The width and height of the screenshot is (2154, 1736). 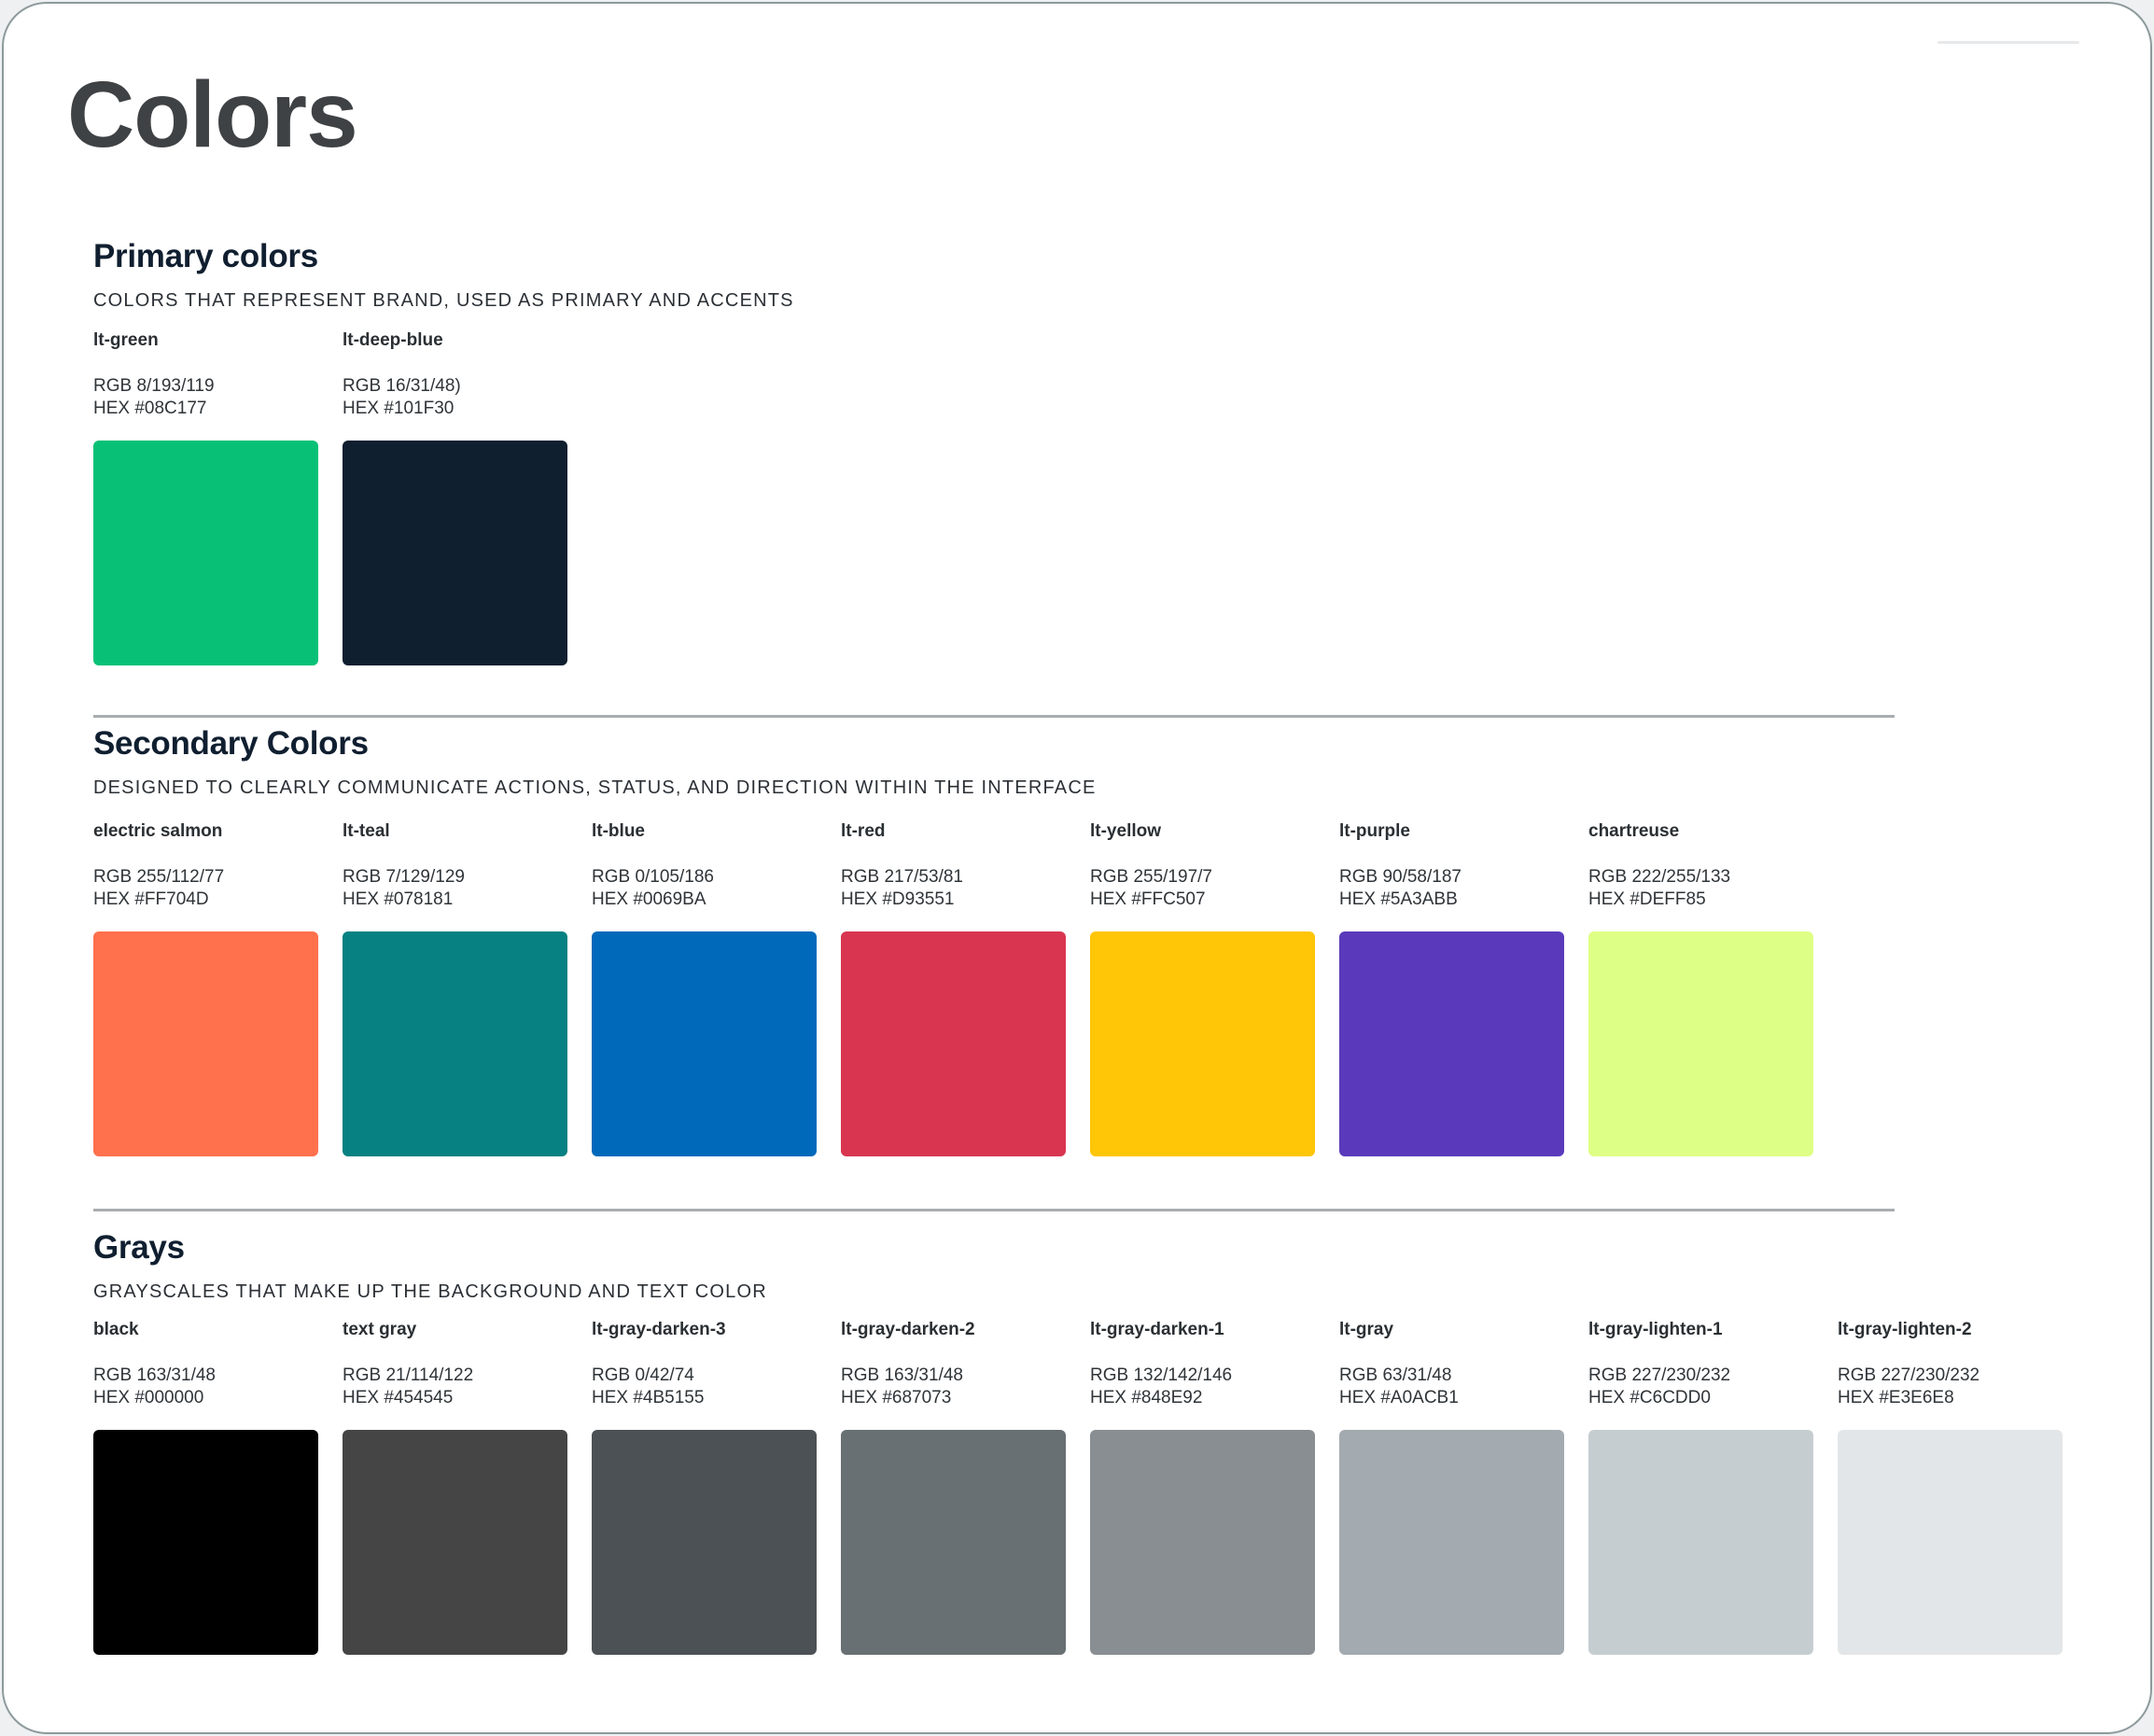 What do you see at coordinates (409, 1375) in the screenshot?
I see `swatch-rgb: RGB 21/114/122` at bounding box center [409, 1375].